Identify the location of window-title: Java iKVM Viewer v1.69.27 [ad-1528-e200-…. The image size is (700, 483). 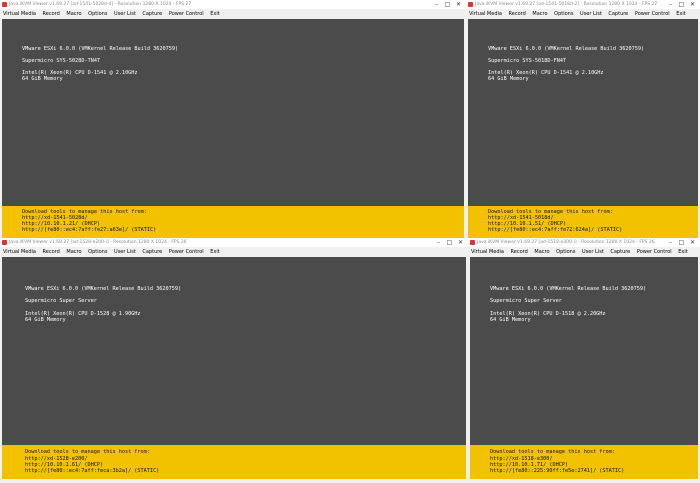
(98, 242).